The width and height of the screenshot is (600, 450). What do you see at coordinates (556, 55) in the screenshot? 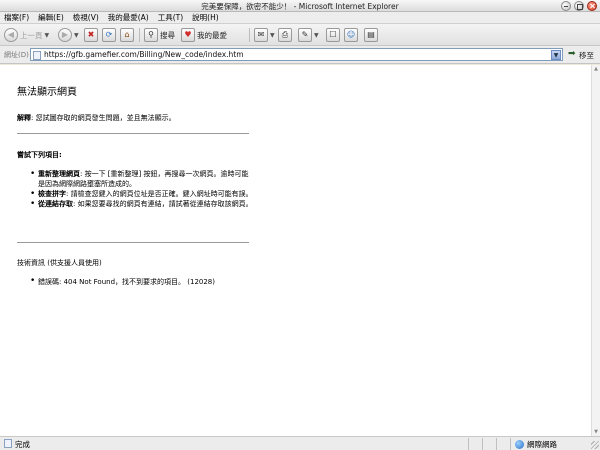
I see `address-dropdown-button: ▼` at bounding box center [556, 55].